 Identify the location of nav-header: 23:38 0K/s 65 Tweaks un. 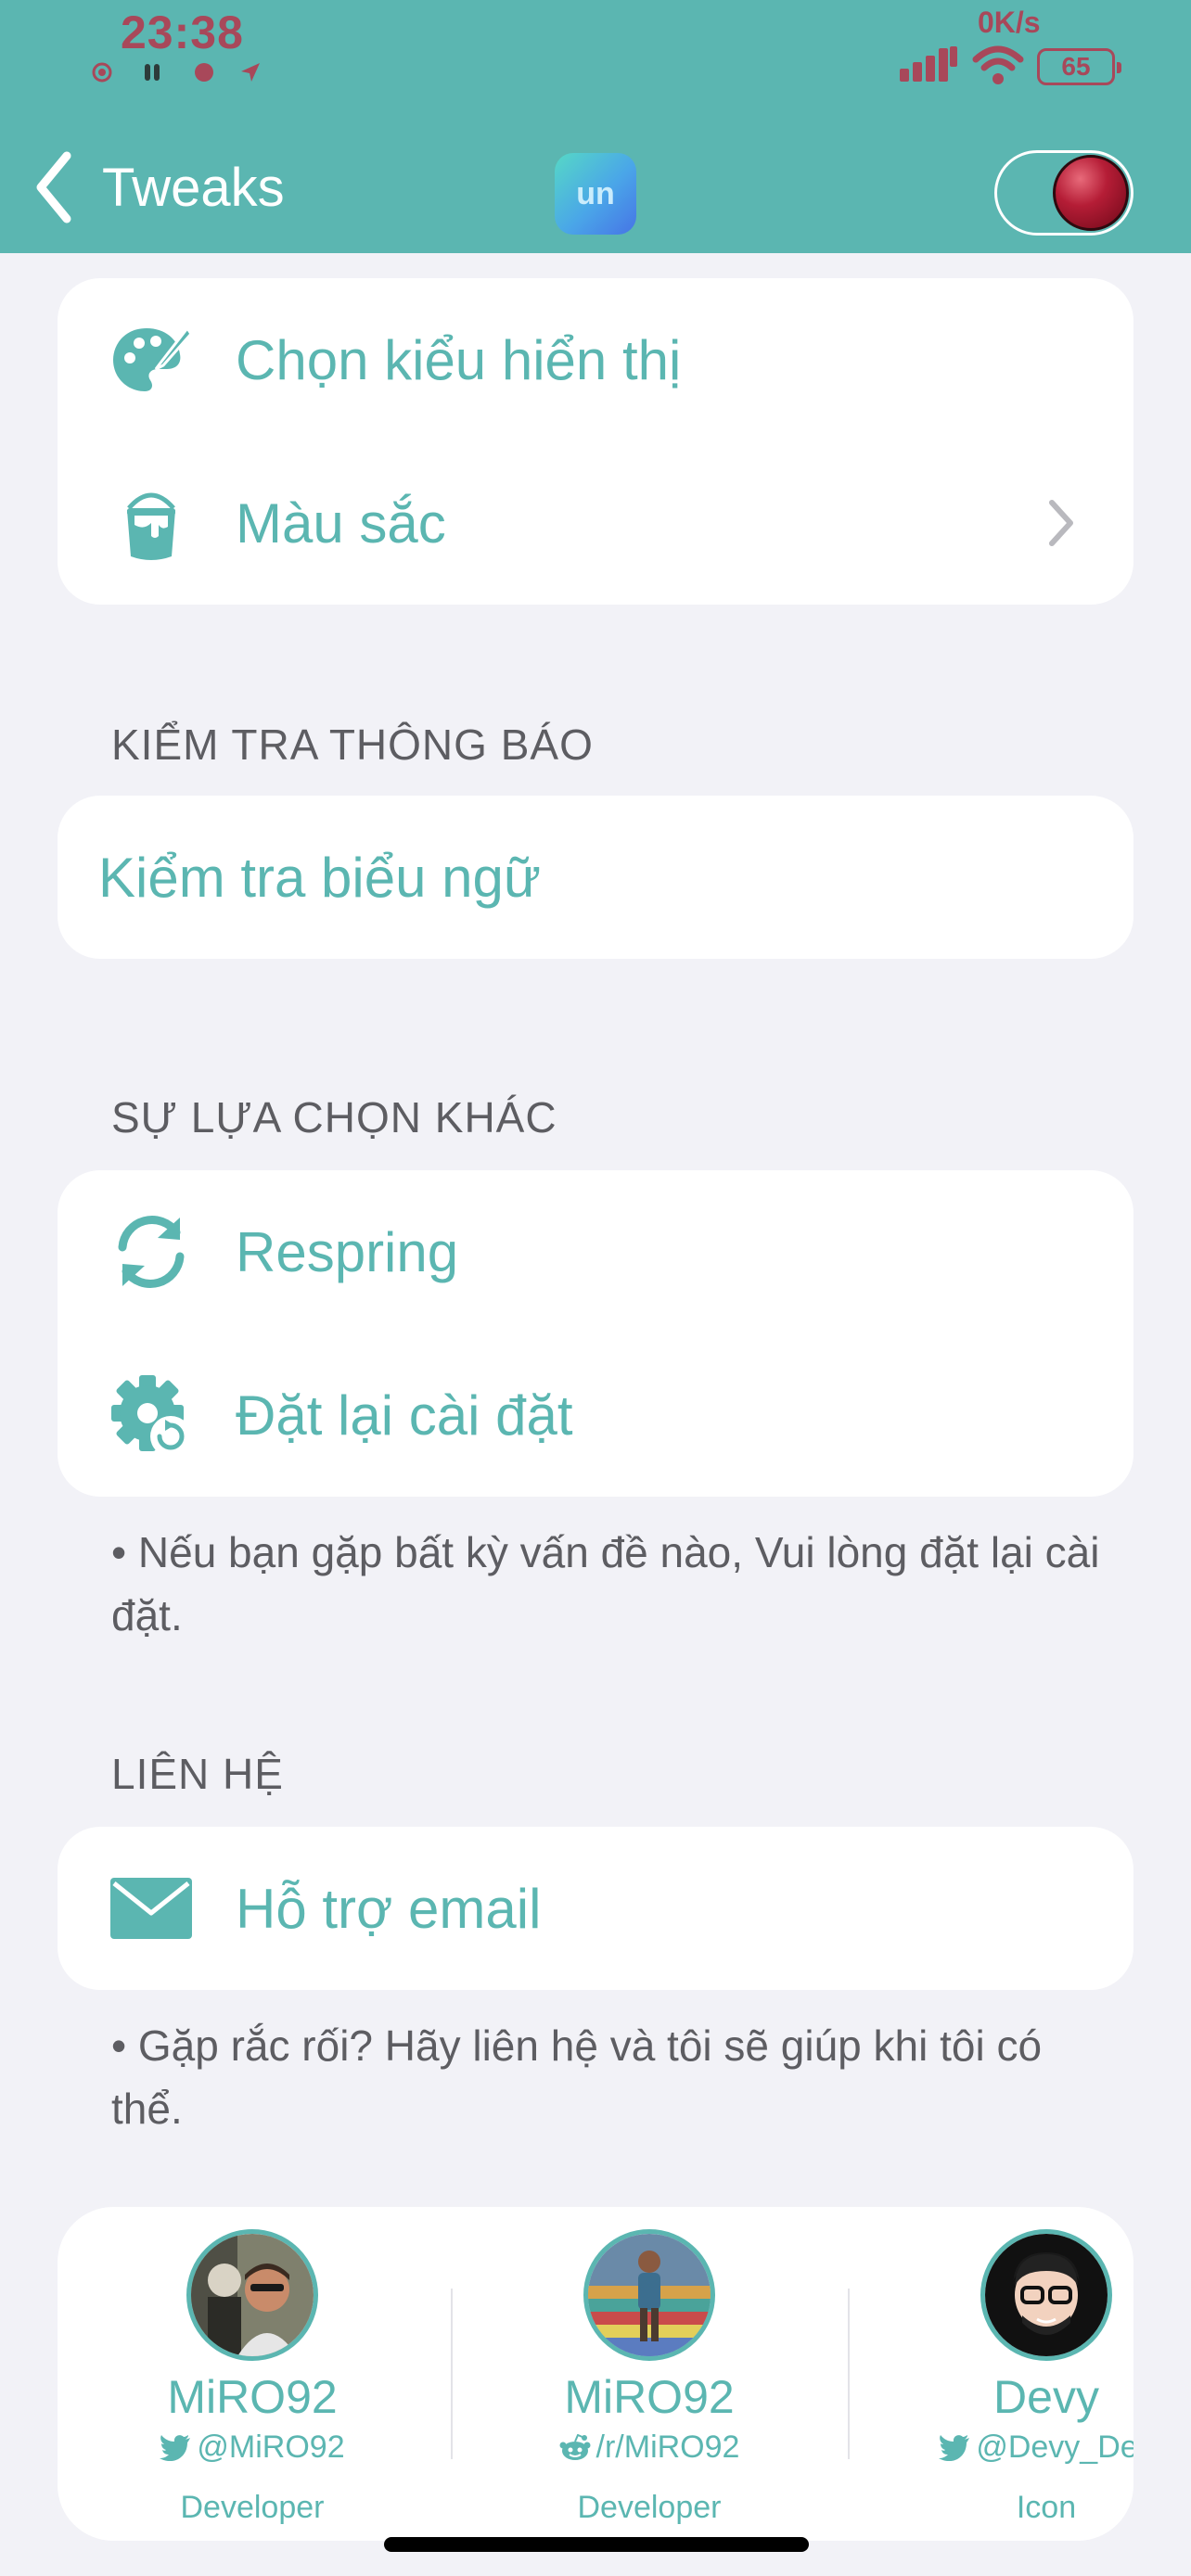
(595, 126).